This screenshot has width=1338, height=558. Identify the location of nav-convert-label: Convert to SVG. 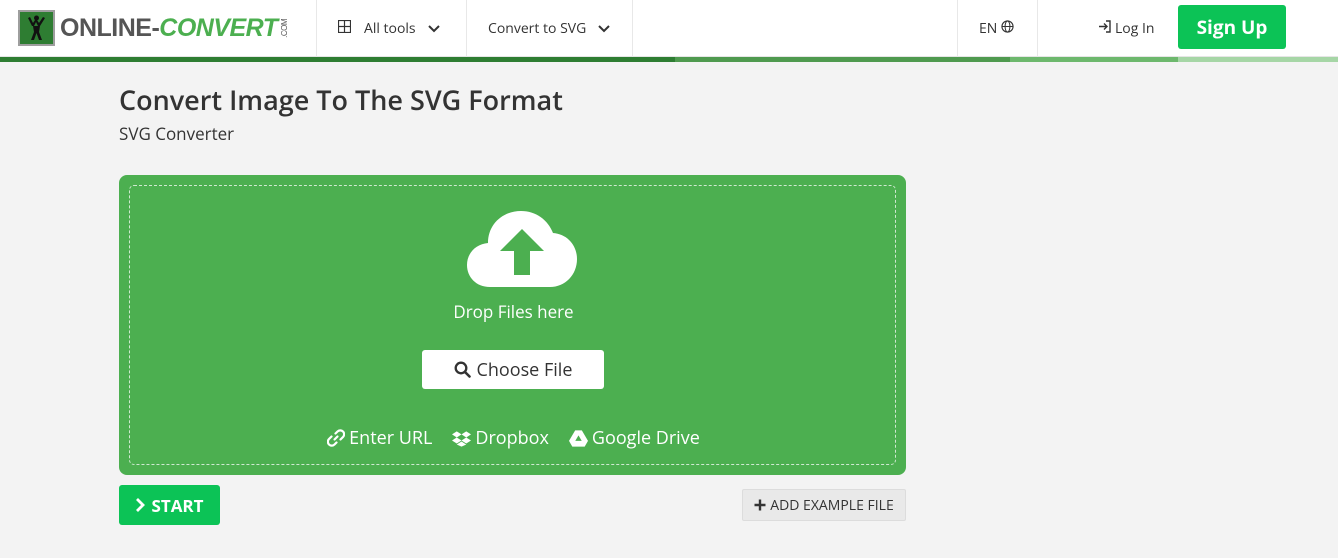
(537, 28).